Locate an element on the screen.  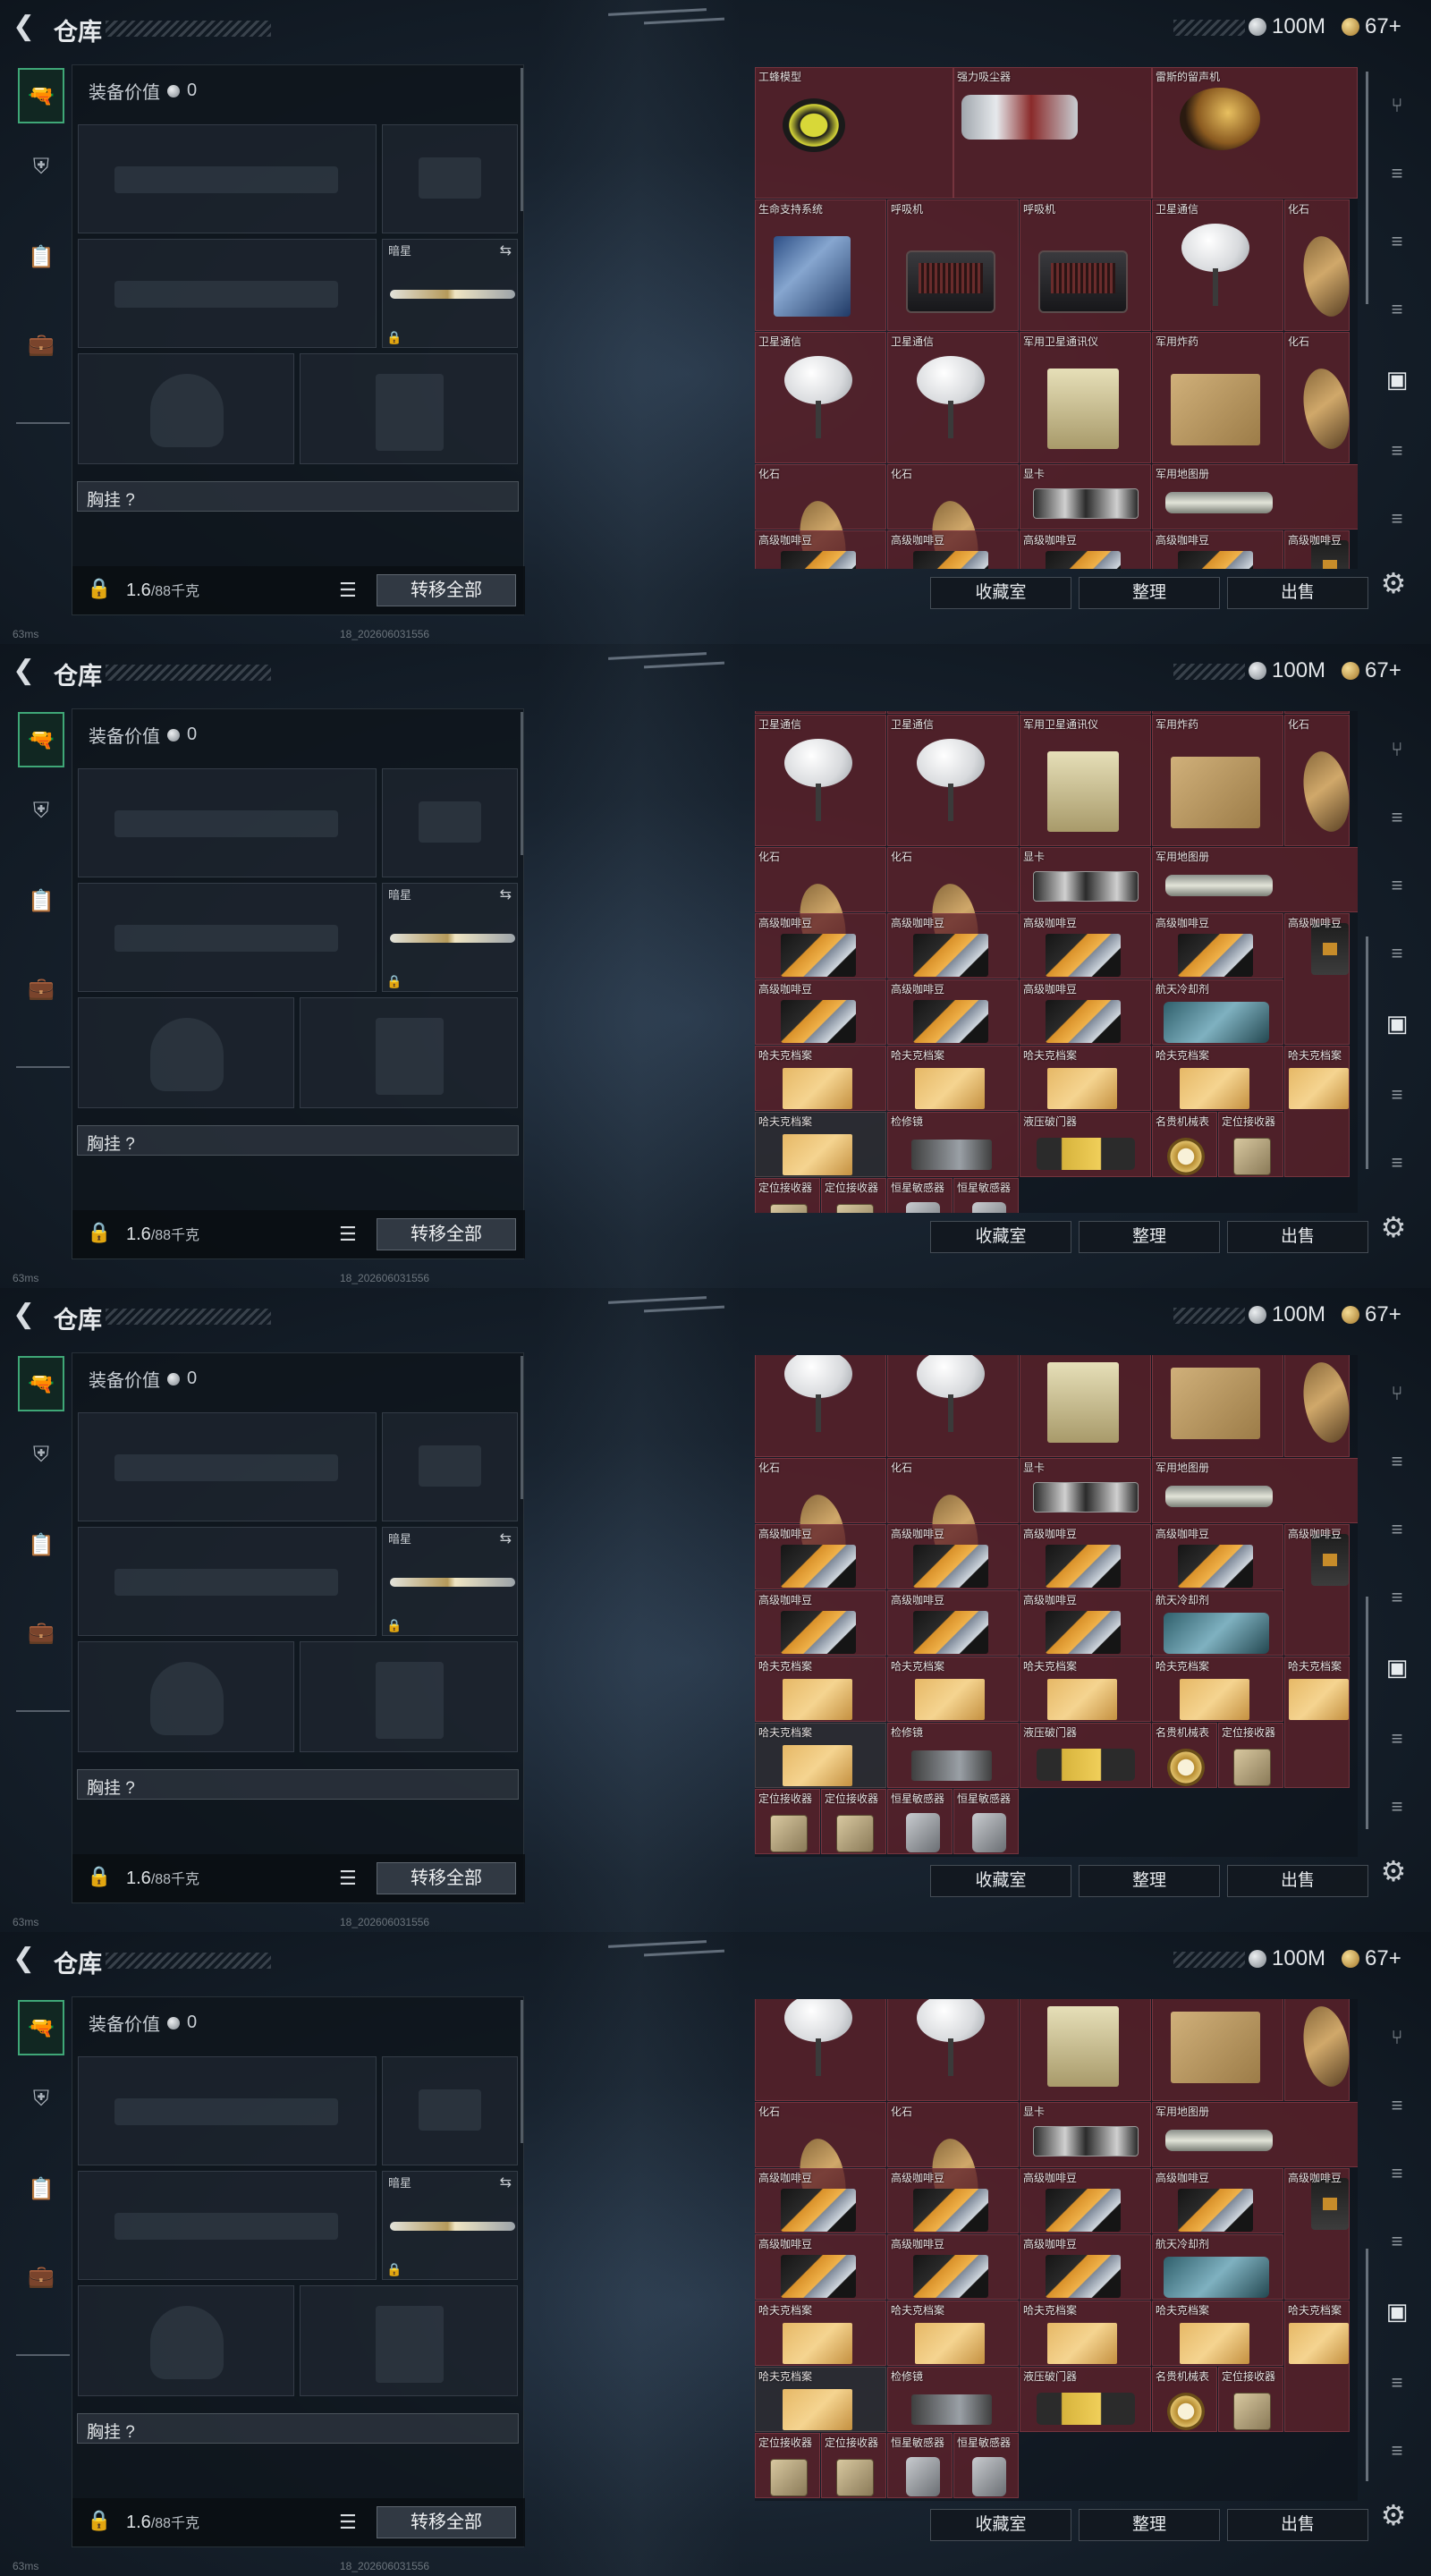
storage-item: 军用地图册 is located at coordinates (1255, 1490).